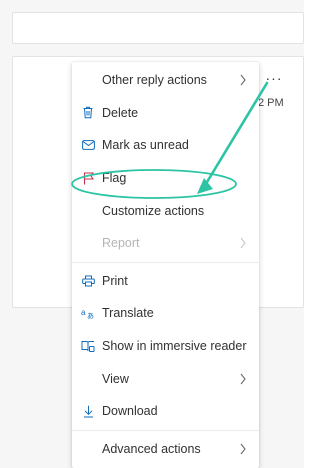  I want to click on menu-item-mark-as-unread: Mark as unread, so click(165, 145).